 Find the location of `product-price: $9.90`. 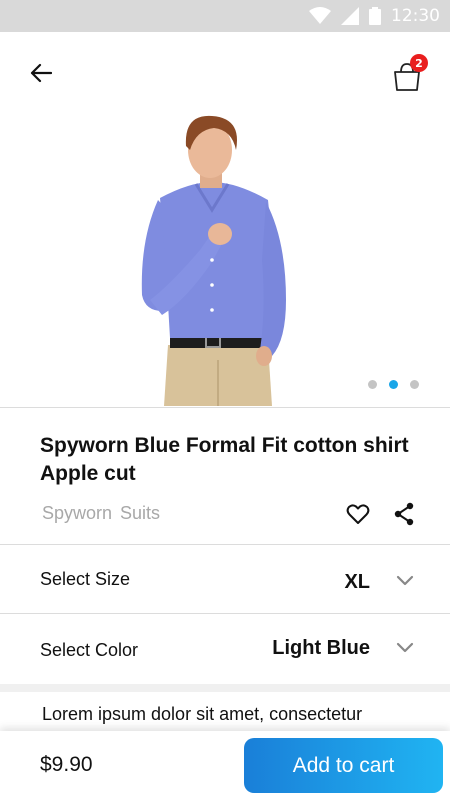

product-price: $9.90 is located at coordinates (66, 764).